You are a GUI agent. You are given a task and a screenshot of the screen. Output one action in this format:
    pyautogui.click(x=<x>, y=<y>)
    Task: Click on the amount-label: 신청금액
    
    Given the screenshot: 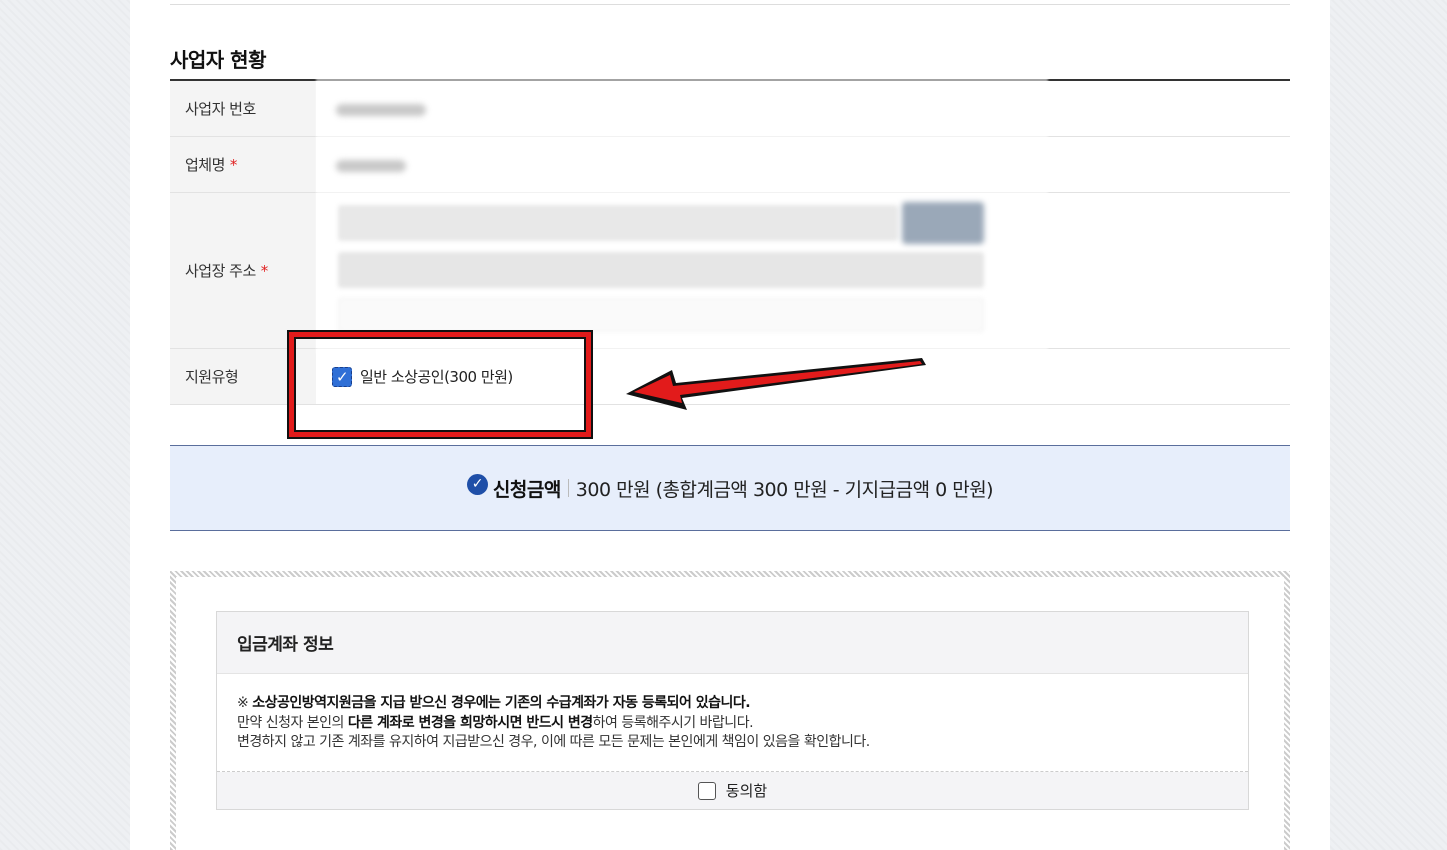 What is the action you would take?
    pyautogui.click(x=526, y=489)
    